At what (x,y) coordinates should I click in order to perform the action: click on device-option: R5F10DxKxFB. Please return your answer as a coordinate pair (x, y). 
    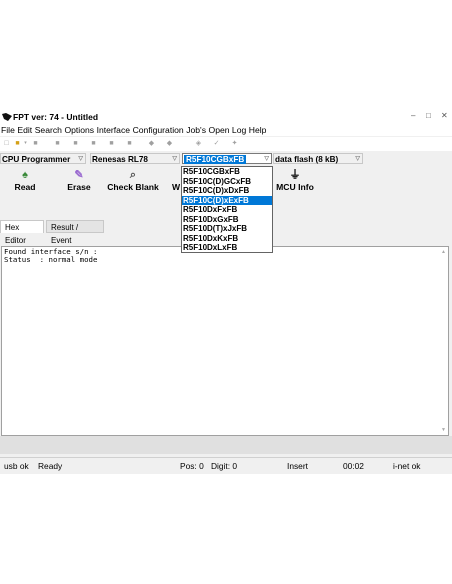
    Looking at the image, I should click on (227, 239).